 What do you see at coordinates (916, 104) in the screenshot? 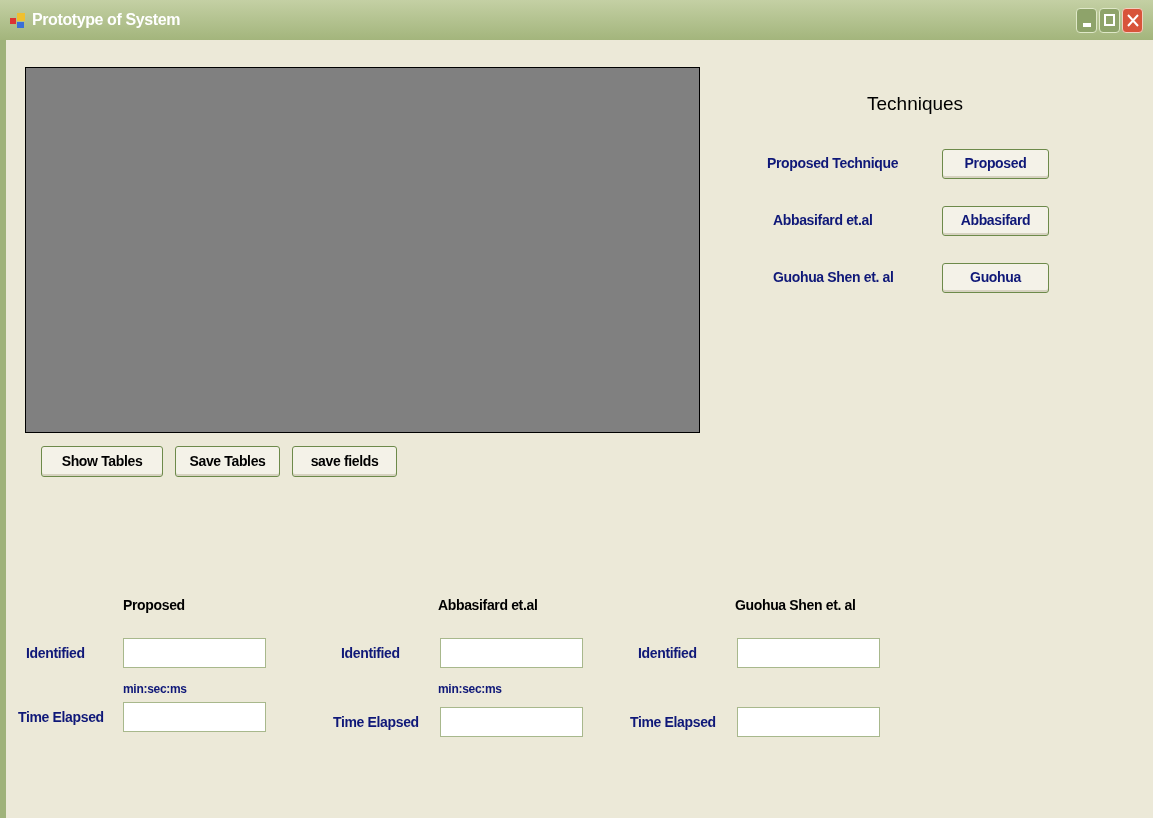
I see `section-title: Techniques` at bounding box center [916, 104].